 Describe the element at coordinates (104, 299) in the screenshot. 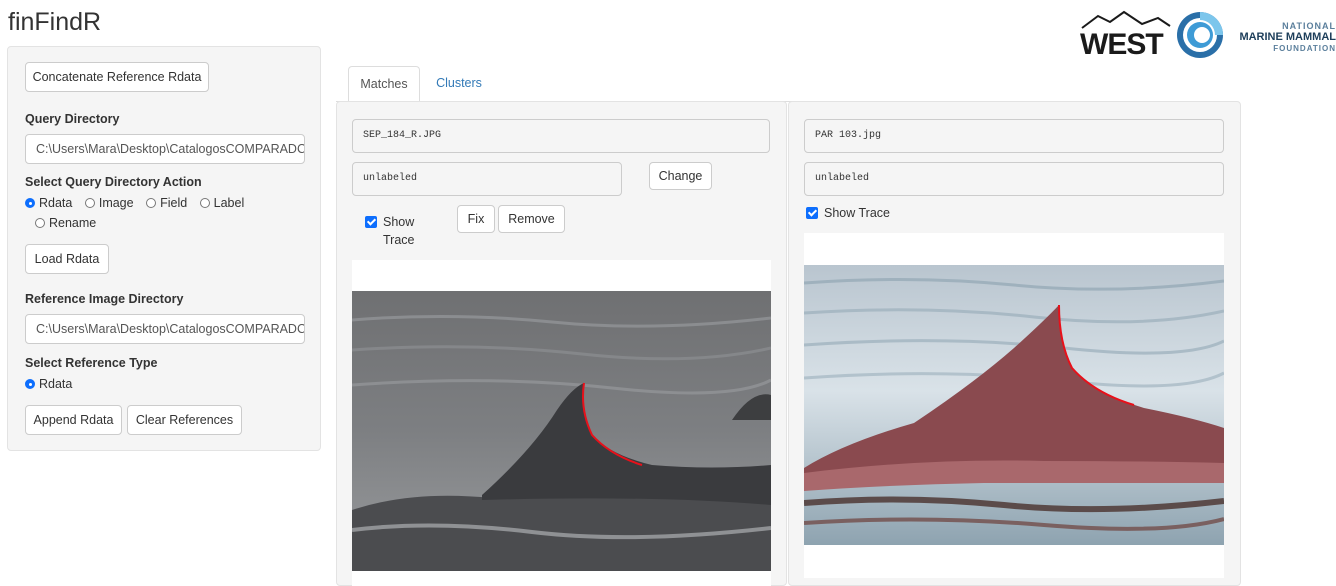

I see `reference-directory-label: Reference Image Directory` at that location.